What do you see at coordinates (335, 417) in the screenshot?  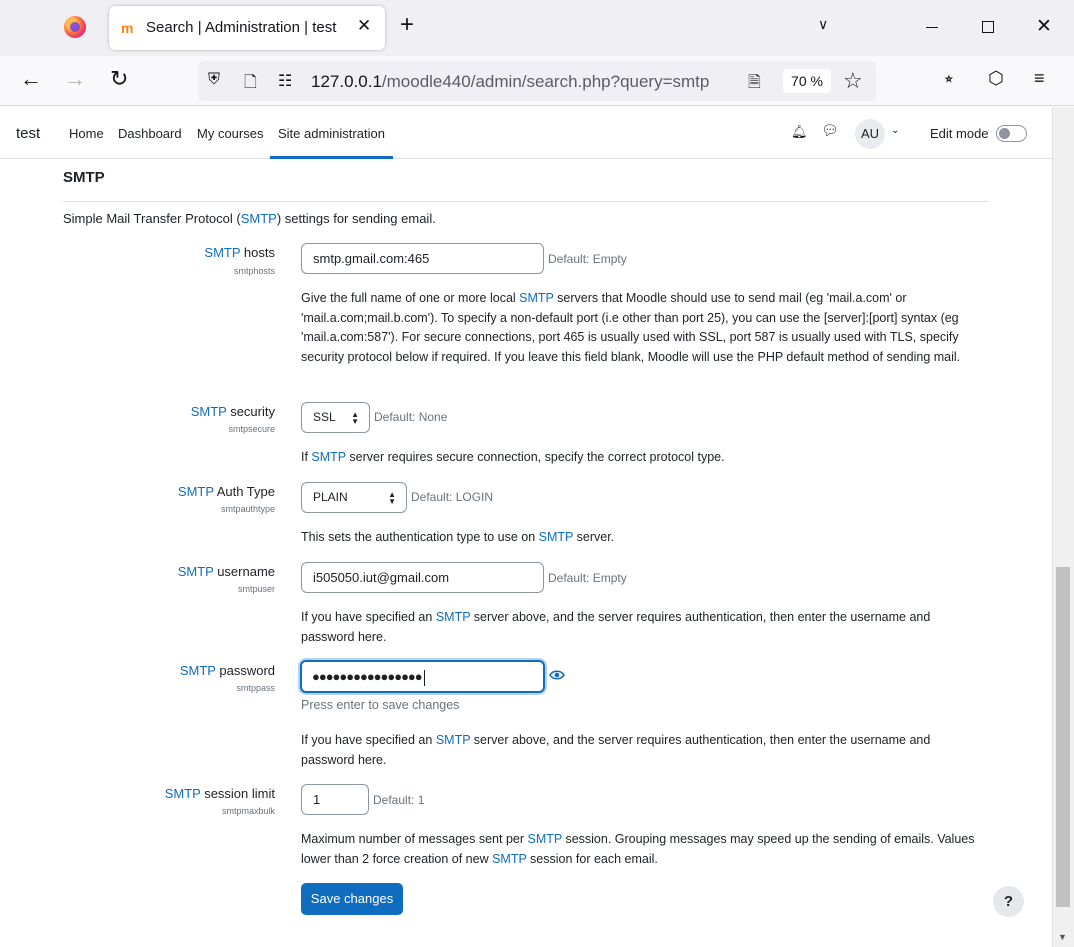 I see `smtp-security-select: SSL ▲ ▼` at bounding box center [335, 417].